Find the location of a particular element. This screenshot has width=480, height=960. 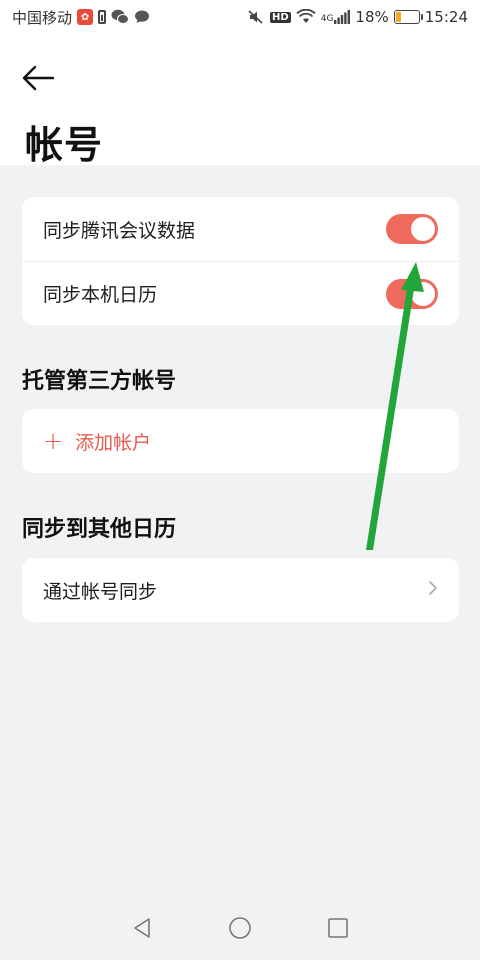

third-party-card: + 添加帐户 is located at coordinates (240, 441).